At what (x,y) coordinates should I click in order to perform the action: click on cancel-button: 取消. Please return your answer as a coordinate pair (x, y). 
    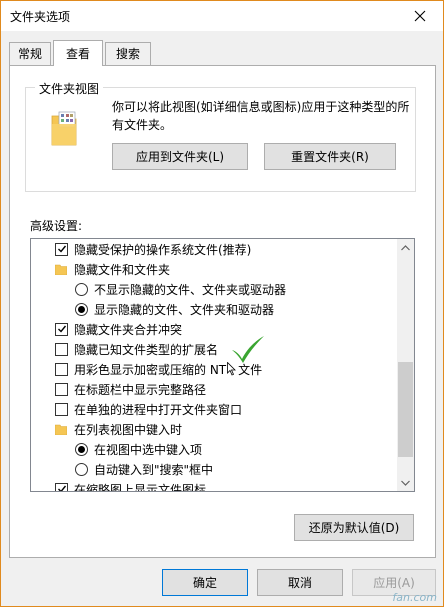
    Looking at the image, I should click on (300, 582).